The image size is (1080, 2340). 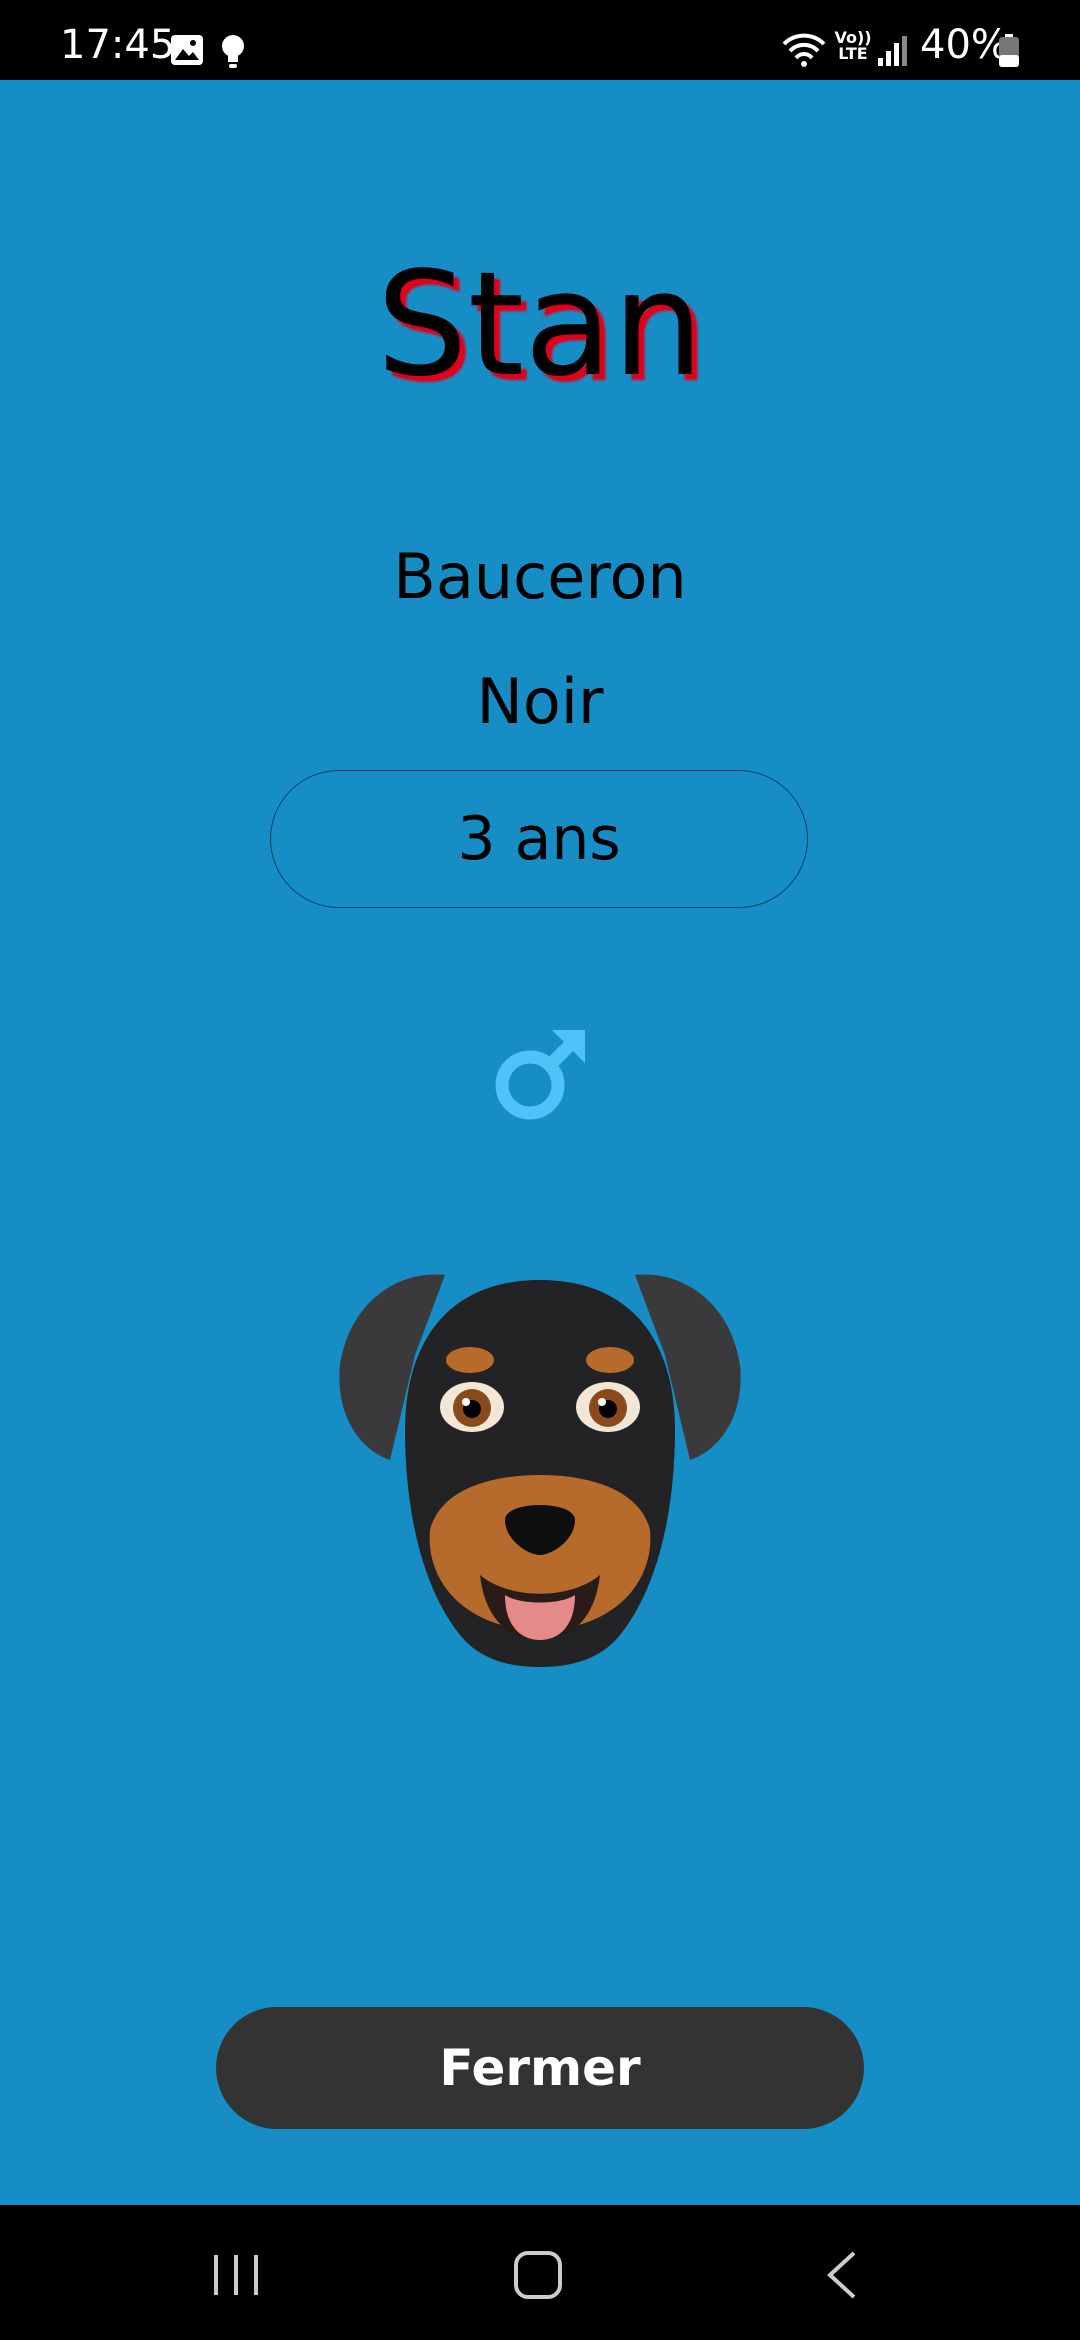 I want to click on age-field: 3 ans, so click(x=539, y=839).